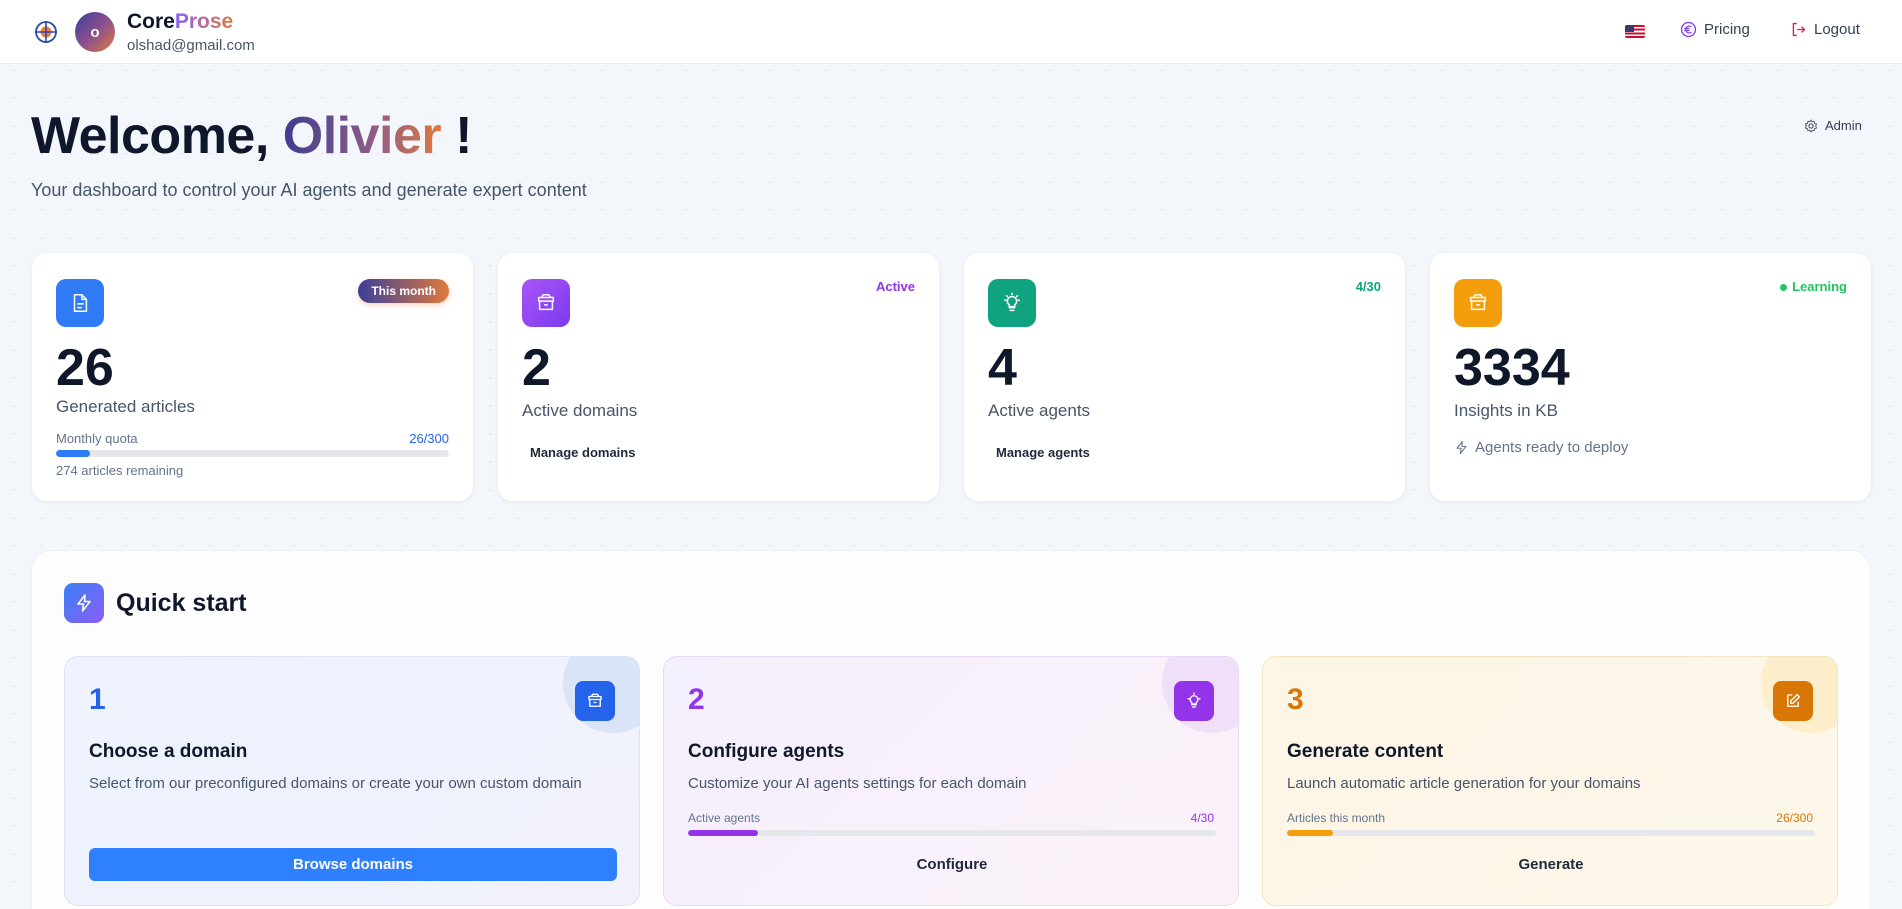 The width and height of the screenshot is (1902, 909). Describe the element at coordinates (1688, 29) in the screenshot. I see `euro-icon` at that location.